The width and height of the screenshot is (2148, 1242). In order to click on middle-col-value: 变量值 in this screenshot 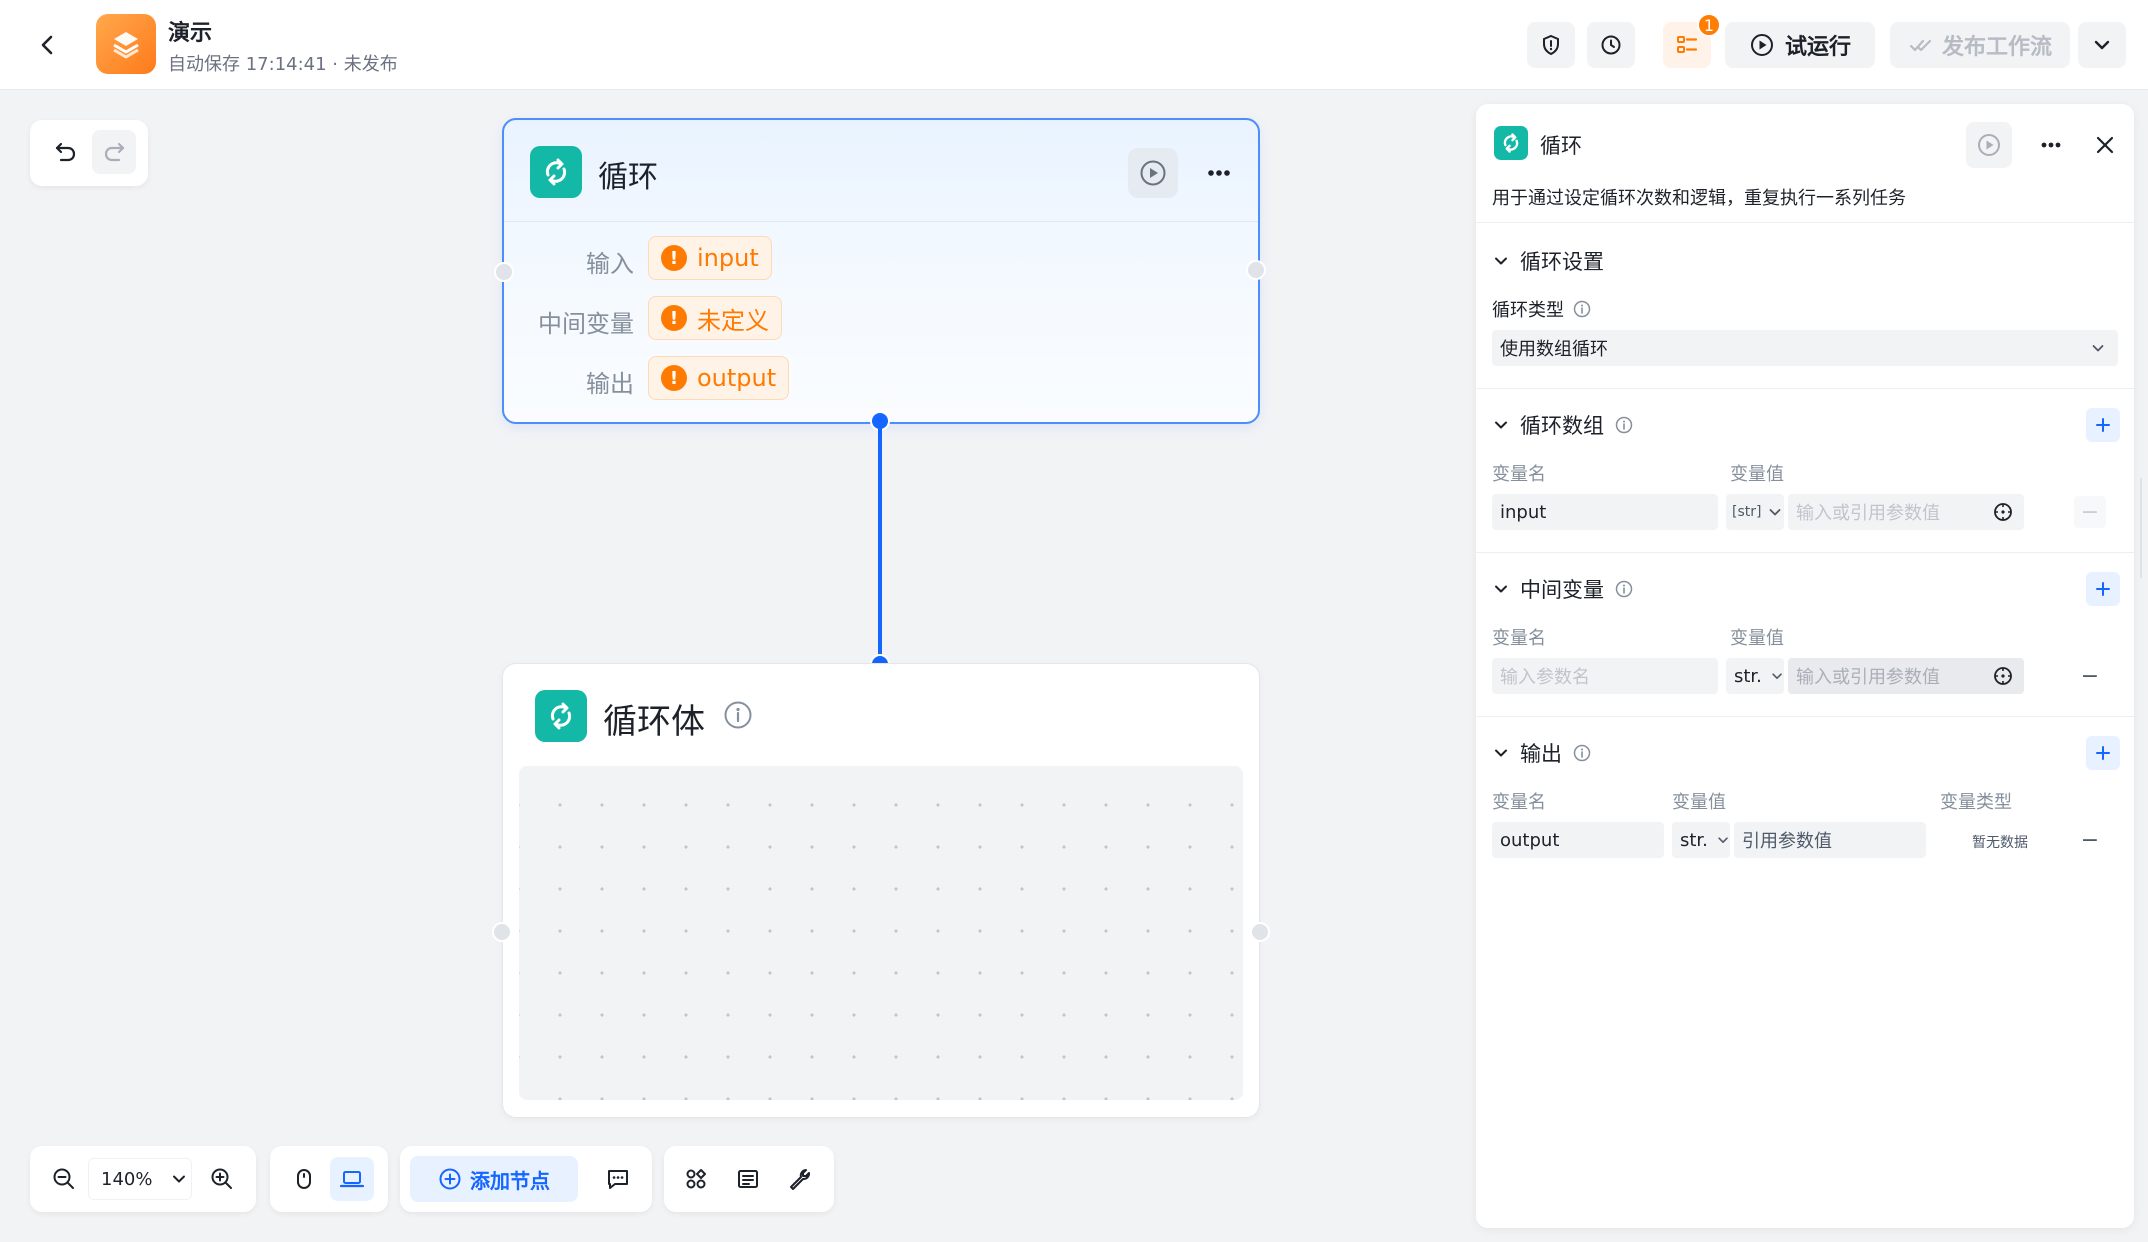, I will do `click(1757, 638)`.